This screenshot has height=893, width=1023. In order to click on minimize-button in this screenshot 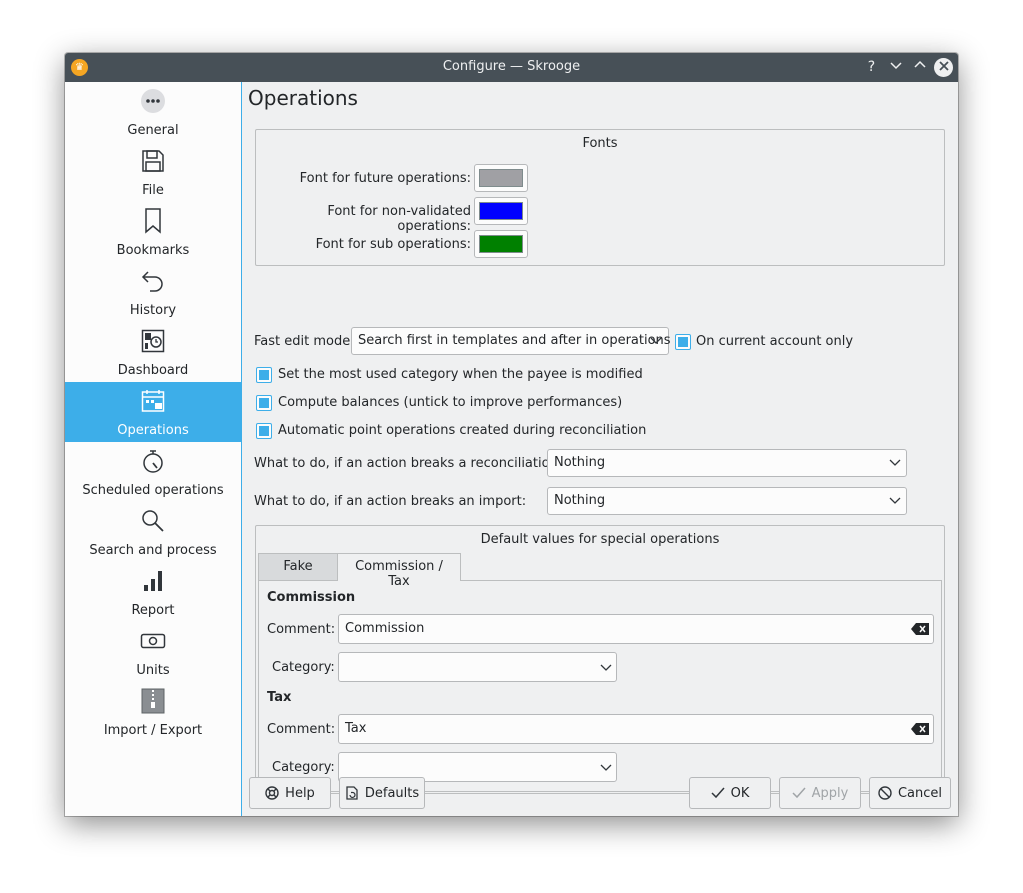, I will do `click(895, 67)`.